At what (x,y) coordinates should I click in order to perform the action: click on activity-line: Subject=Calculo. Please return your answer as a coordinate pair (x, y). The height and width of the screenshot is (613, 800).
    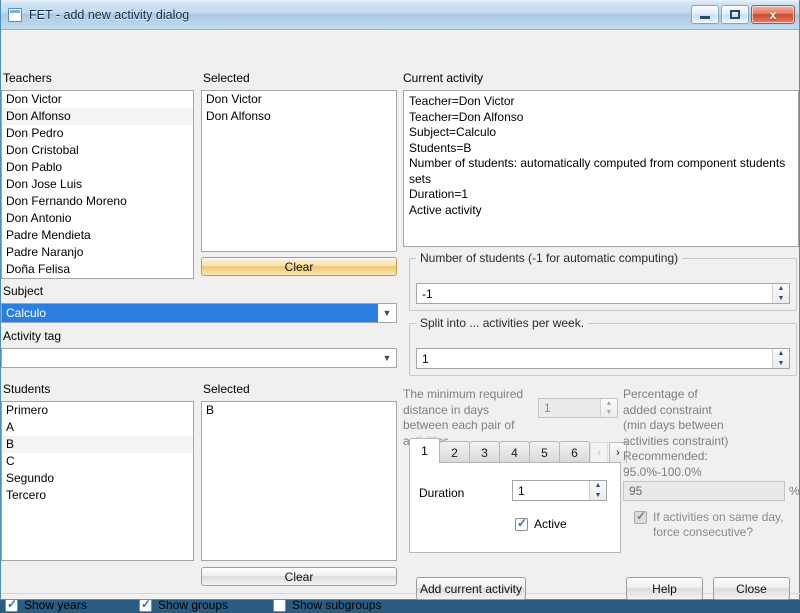
    Looking at the image, I should click on (453, 132).